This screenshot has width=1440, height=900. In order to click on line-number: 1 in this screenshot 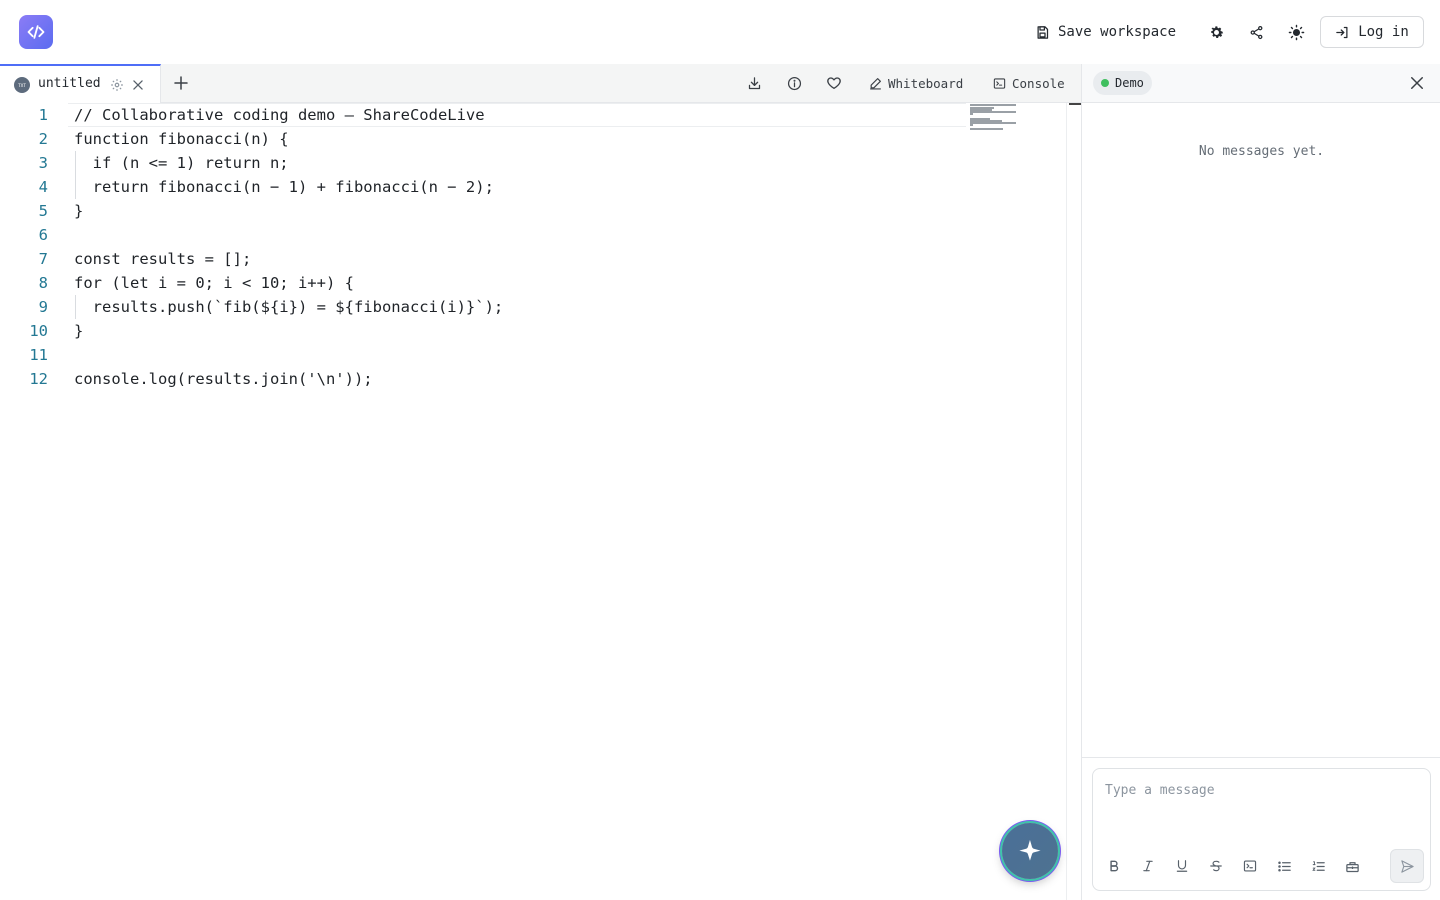, I will do `click(43, 115)`.